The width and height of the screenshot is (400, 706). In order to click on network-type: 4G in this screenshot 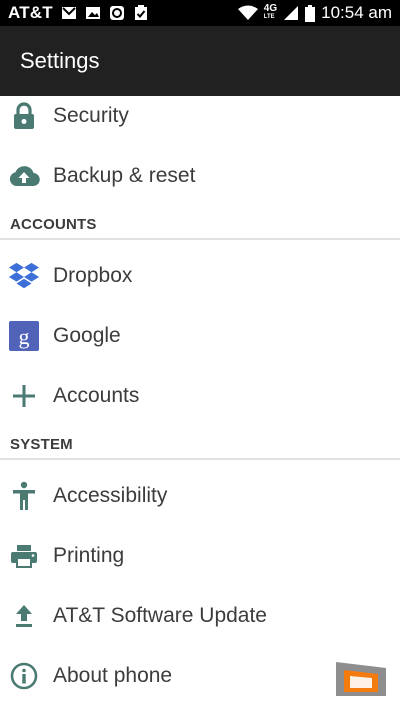, I will do `click(270, 8)`.